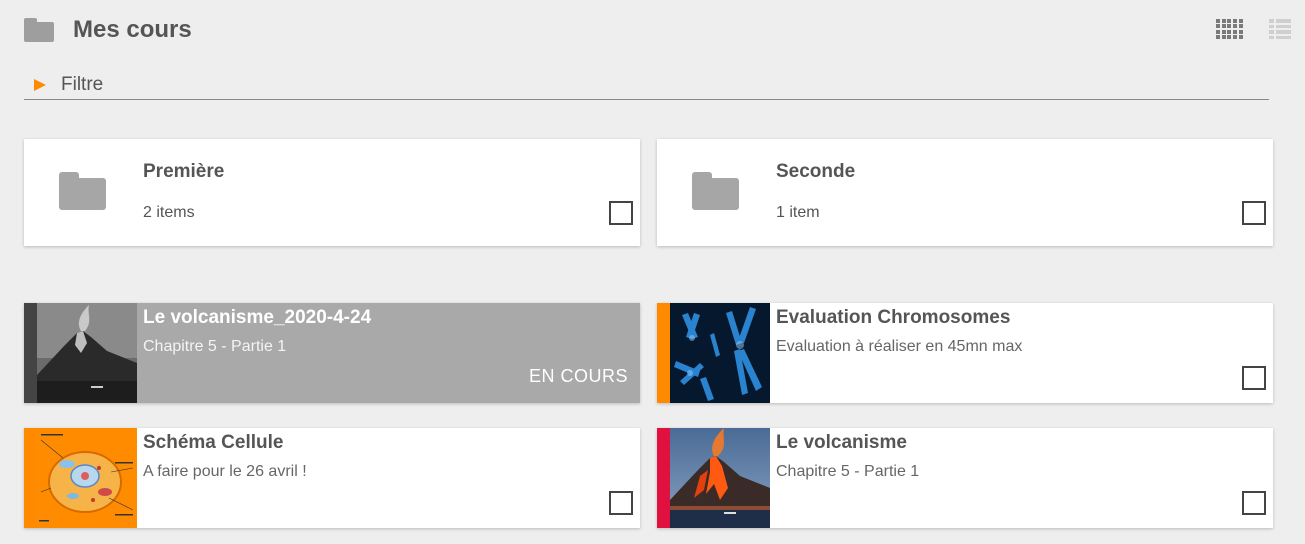  What do you see at coordinates (1229, 29) in the screenshot?
I see `grid-view-icon` at bounding box center [1229, 29].